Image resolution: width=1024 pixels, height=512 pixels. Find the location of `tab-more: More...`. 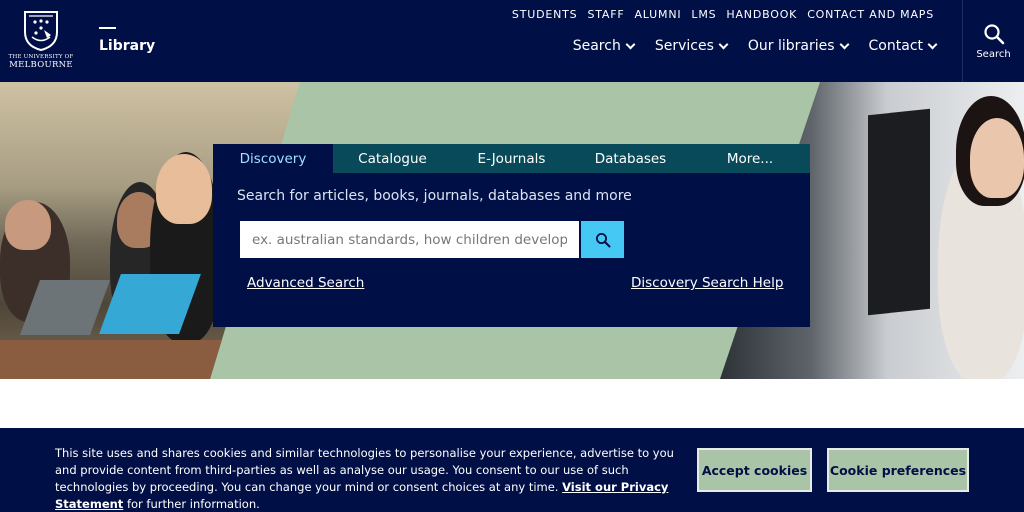

tab-more: More... is located at coordinates (750, 158).